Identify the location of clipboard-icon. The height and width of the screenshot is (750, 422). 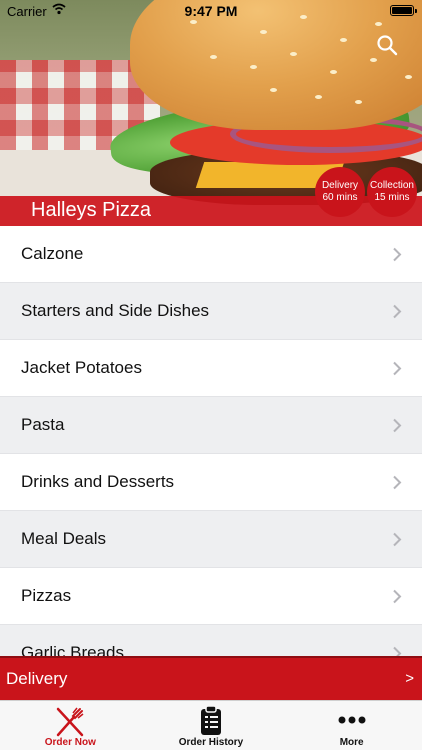
(211, 720).